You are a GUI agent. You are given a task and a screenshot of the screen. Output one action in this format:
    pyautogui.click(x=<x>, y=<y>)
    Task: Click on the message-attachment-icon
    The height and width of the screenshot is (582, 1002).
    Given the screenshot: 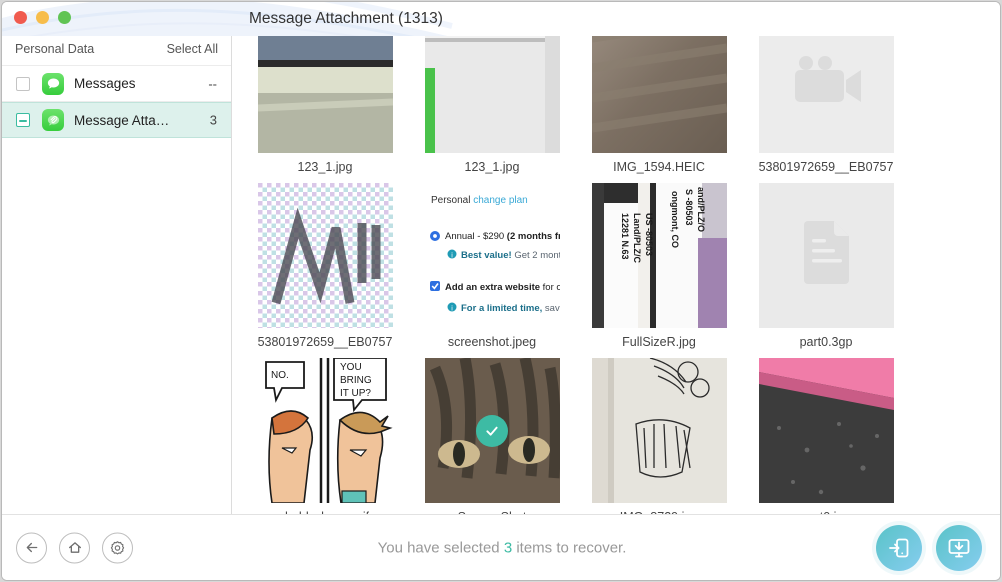 What is the action you would take?
    pyautogui.click(x=53, y=120)
    